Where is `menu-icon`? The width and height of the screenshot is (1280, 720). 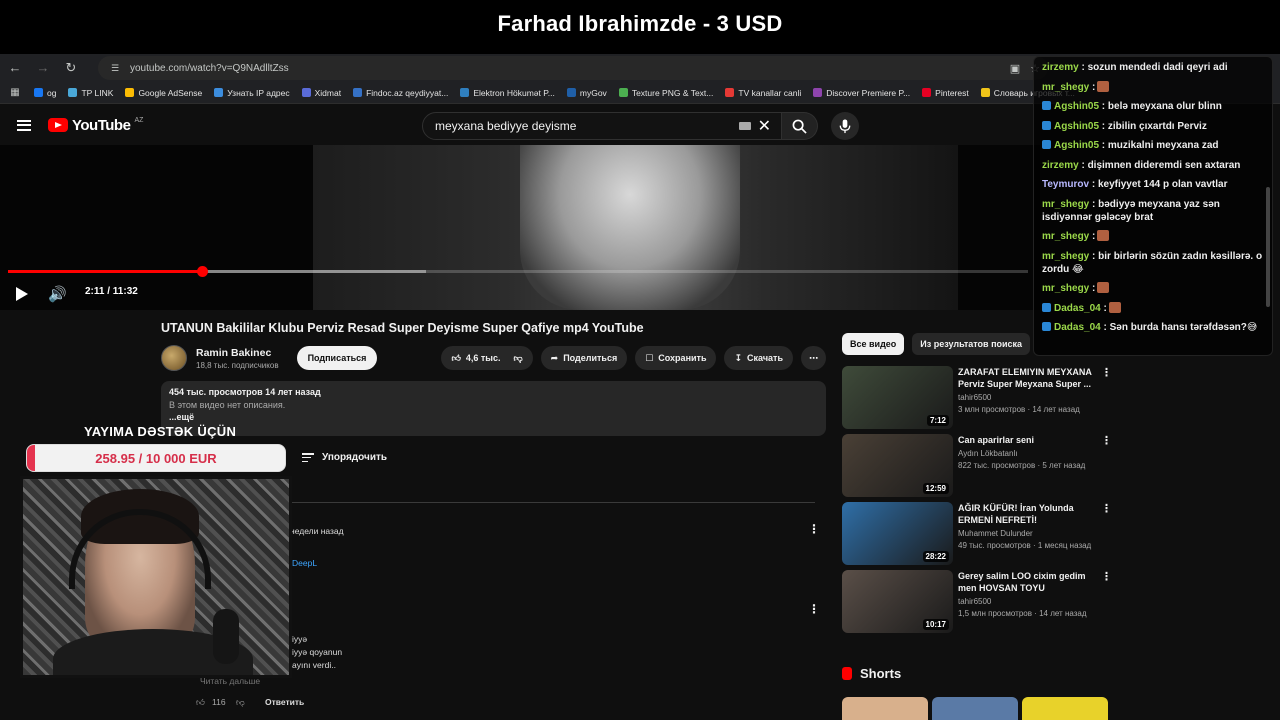 menu-icon is located at coordinates (24, 125).